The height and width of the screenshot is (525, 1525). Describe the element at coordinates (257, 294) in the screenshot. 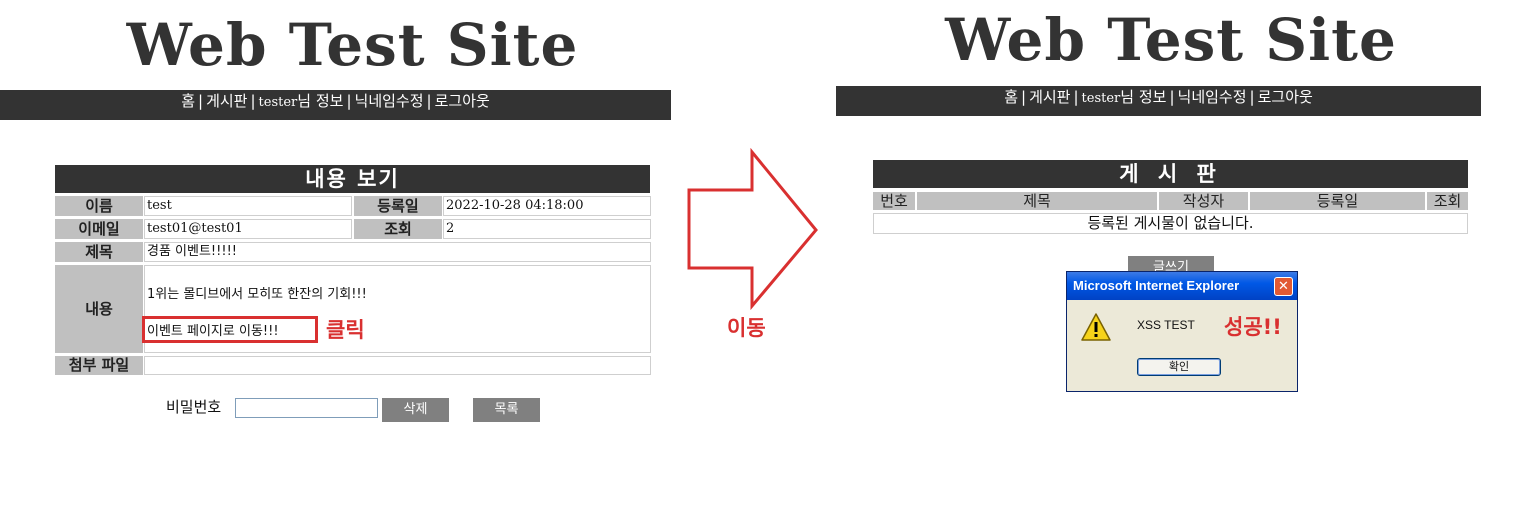

I see `content-line: 1위는 몰디브에서 모히또 한잔의 기회!!!` at that location.